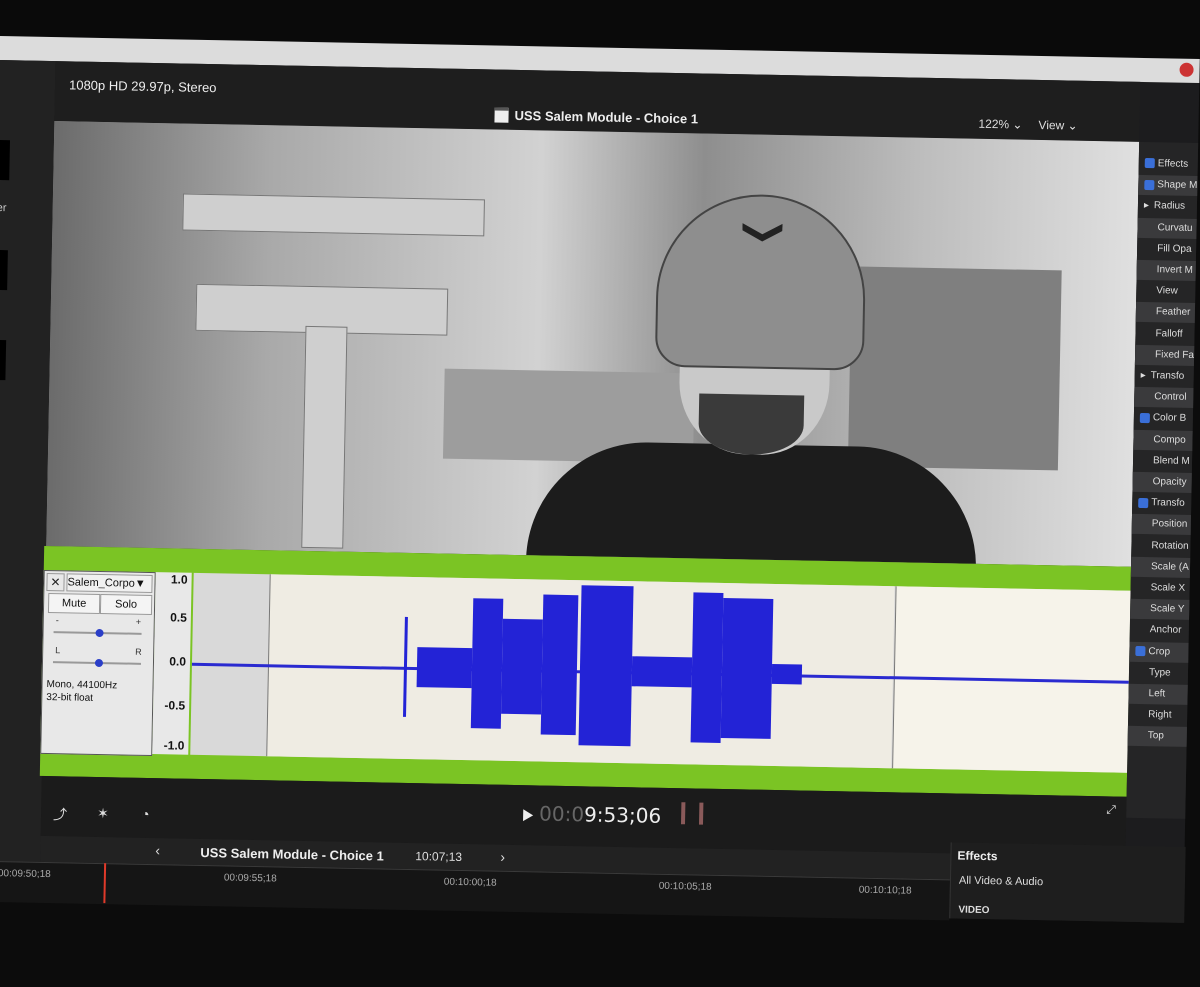 This screenshot has width=1200, height=987. I want to click on inspector-item: Top, so click(1157, 736).